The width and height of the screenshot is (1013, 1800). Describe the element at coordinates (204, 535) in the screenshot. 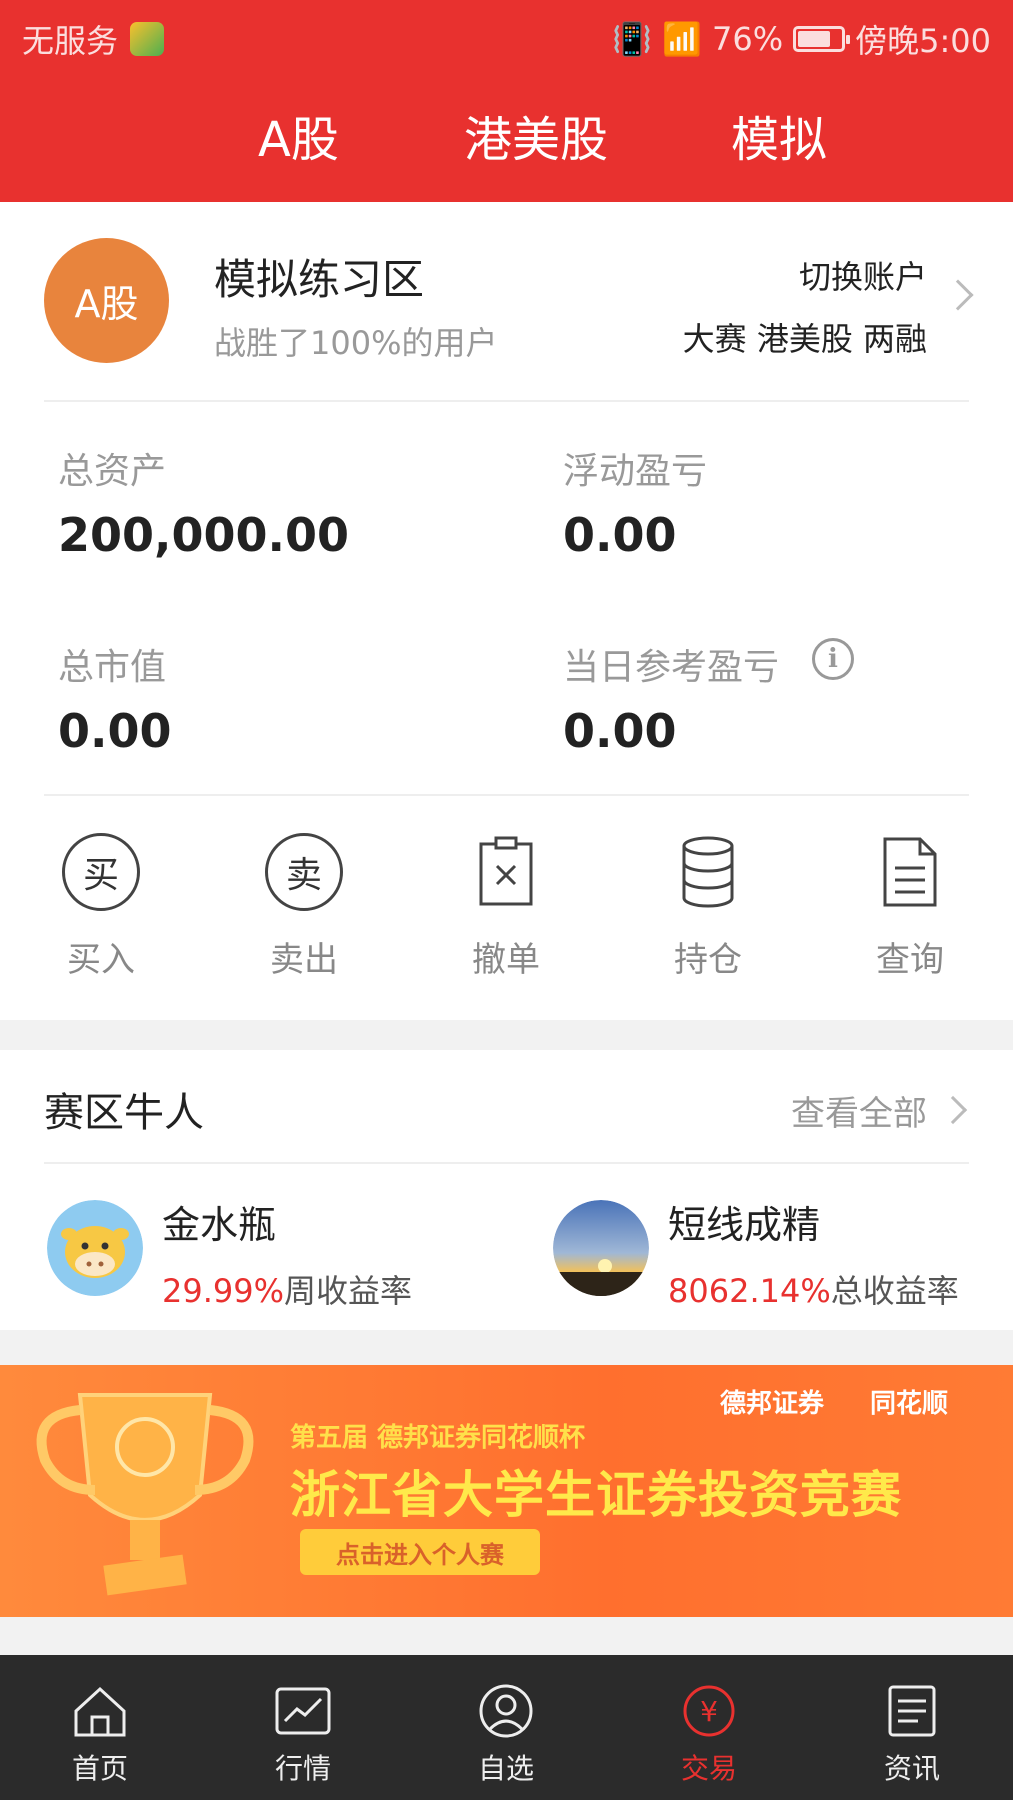

I see `total-assets-value: 200,000.00` at that location.